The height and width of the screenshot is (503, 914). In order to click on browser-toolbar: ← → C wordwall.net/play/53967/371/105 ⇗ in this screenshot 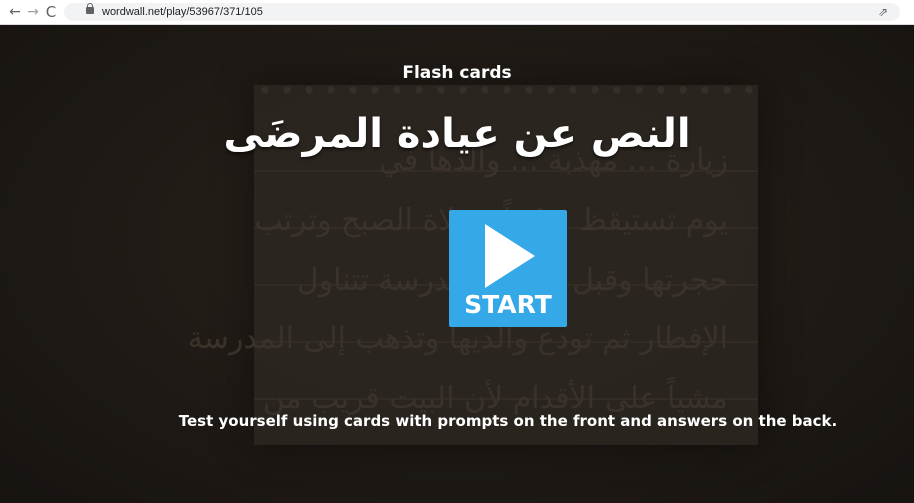, I will do `click(457, 12)`.